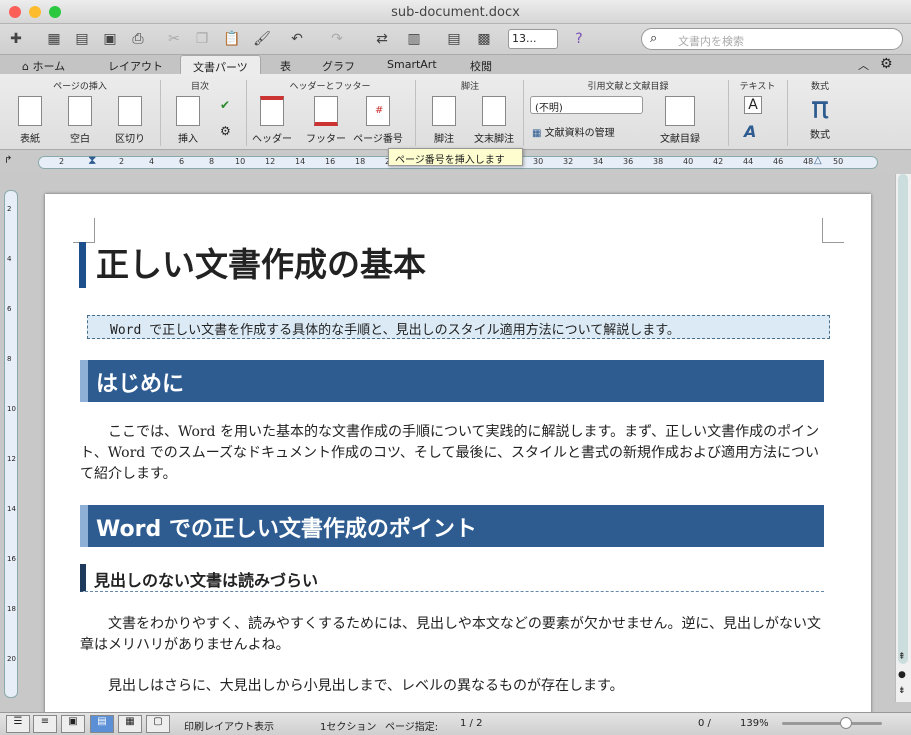 Image resolution: width=911 pixels, height=735 pixels. Describe the element at coordinates (863, 65) in the screenshot. I see `collapse-ribbon-icon: ︿` at that location.